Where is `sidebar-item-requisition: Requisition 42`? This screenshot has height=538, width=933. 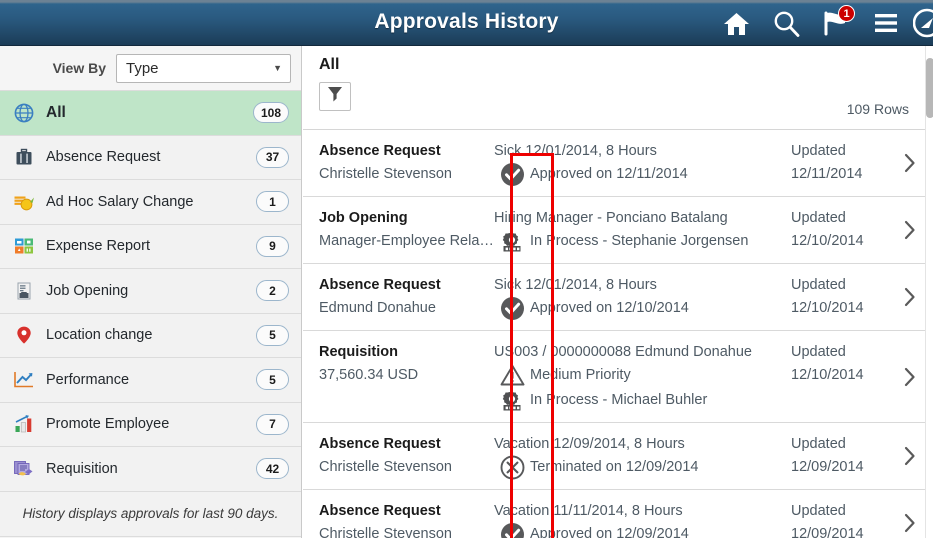
sidebar-item-requisition: Requisition 42 is located at coordinates (150, 469).